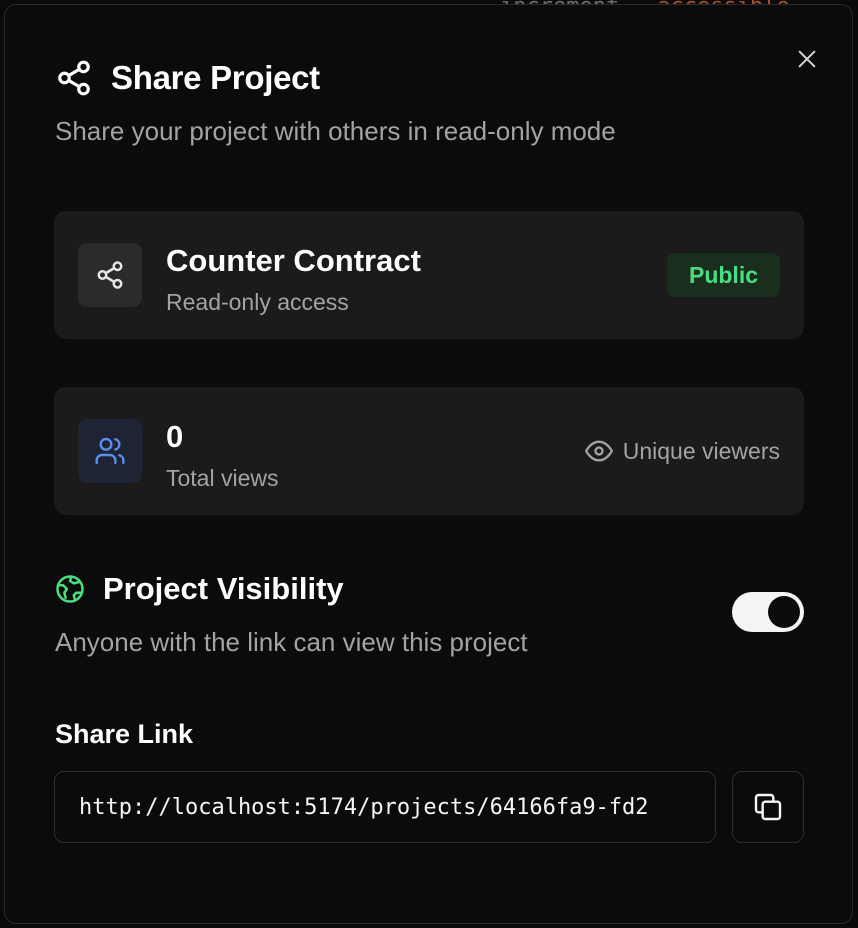 The image size is (858, 928). Describe the element at coordinates (257, 302) in the screenshot. I see `project-access: Read-only access` at that location.